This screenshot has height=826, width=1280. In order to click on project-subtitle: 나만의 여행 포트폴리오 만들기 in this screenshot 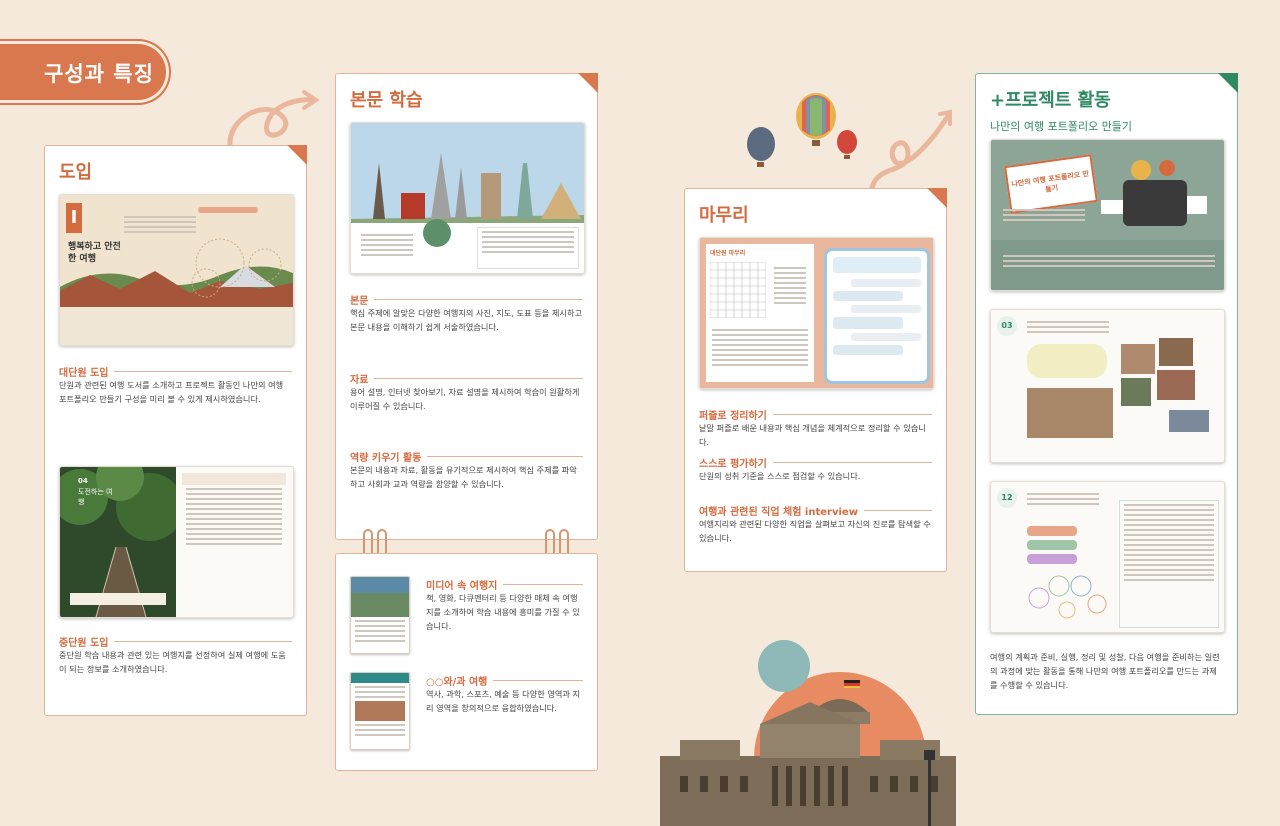, I will do `click(1061, 126)`.